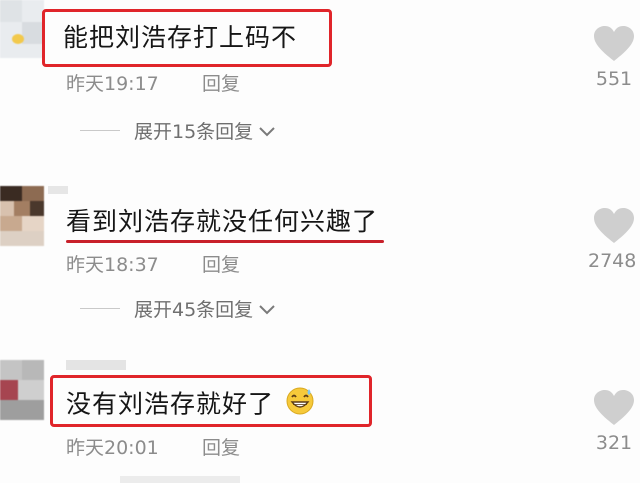 Image resolution: width=640 pixels, height=483 pixels. I want to click on like-count: 321, so click(614, 443).